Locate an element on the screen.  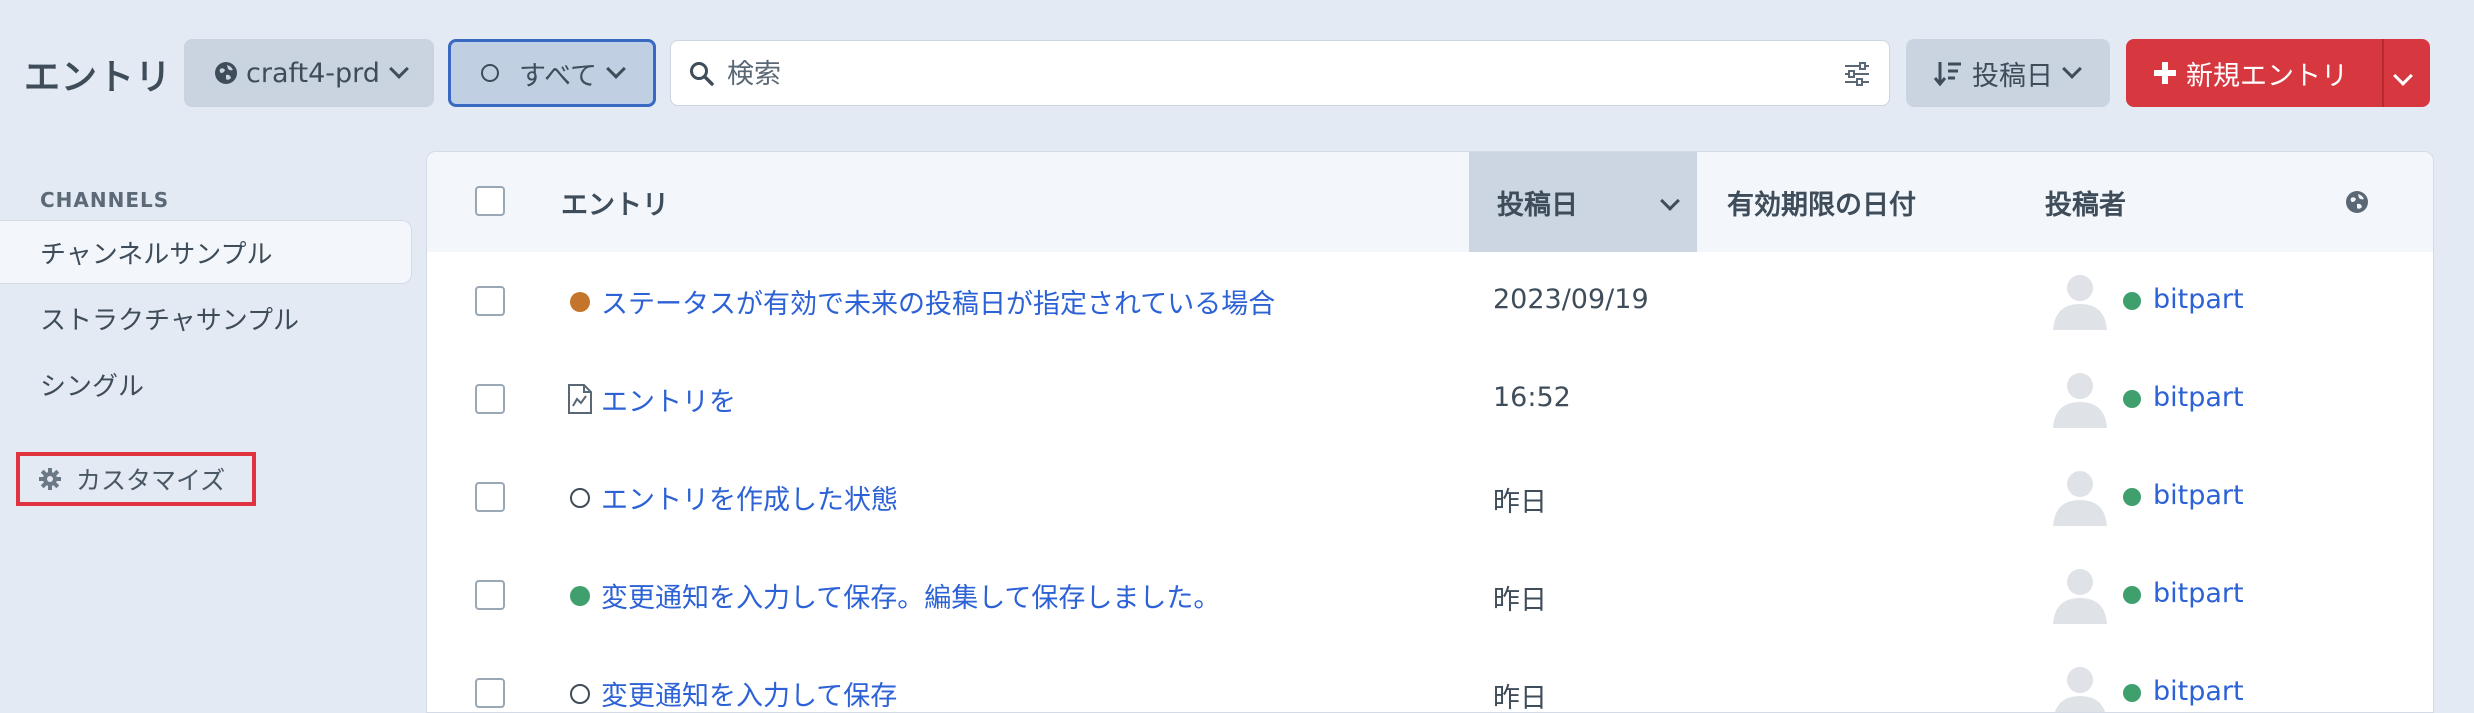
channels-heading: CHANNELS is located at coordinates (105, 200).